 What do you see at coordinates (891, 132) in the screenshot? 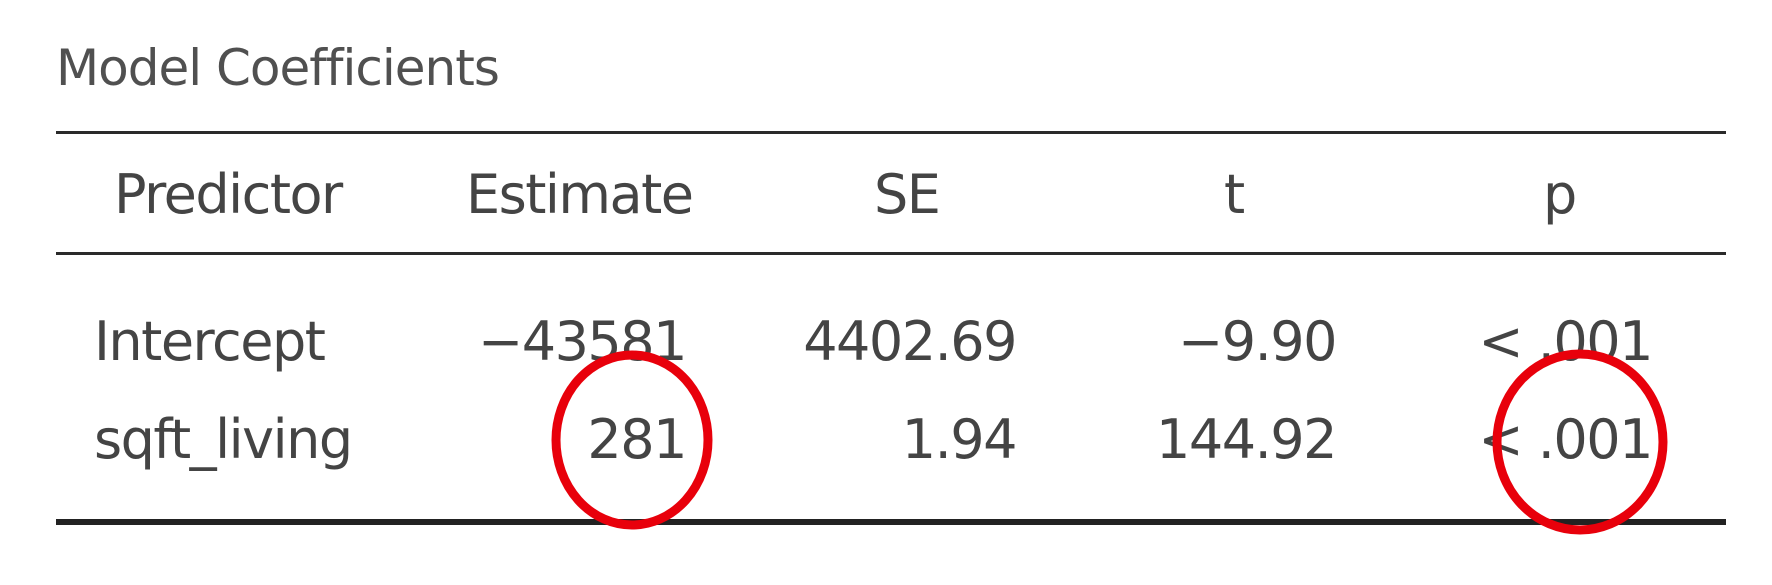
I see `table-top-rule` at bounding box center [891, 132].